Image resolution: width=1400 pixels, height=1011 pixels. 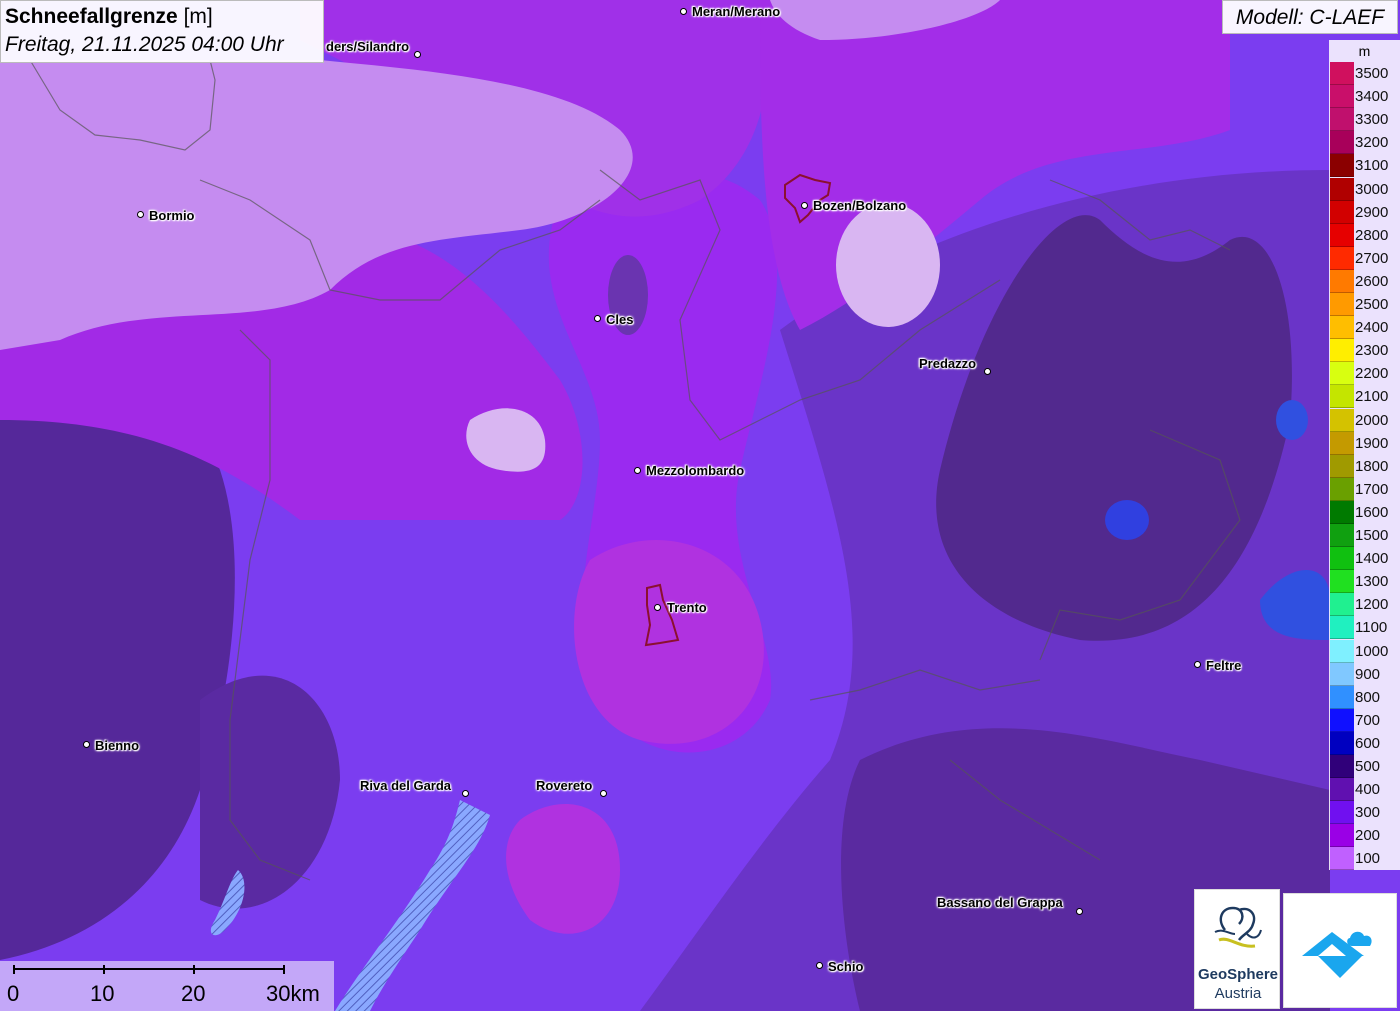 What do you see at coordinates (736, 11) in the screenshot?
I see `city-label-meran: Meran/Merano` at bounding box center [736, 11].